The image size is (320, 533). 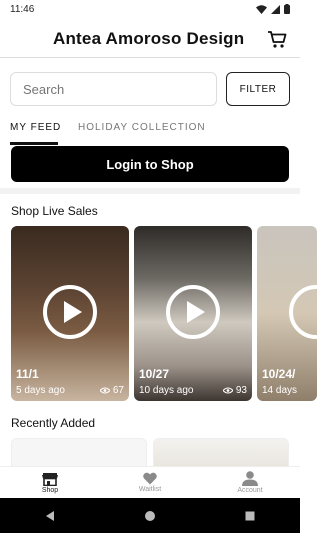 I want to click on bottom-nav: Shop Waitlist Account, so click(x=150, y=482).